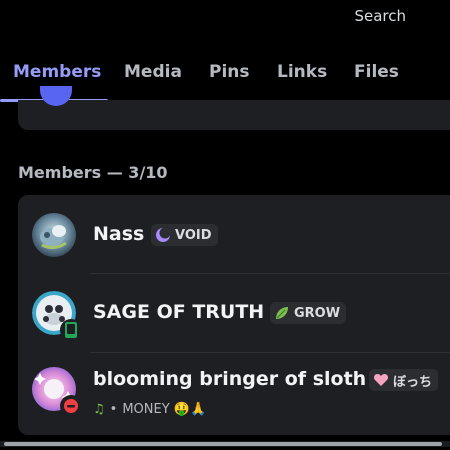 The width and height of the screenshot is (450, 450). Describe the element at coordinates (93, 172) in the screenshot. I see `members-section-title: Members — 3/10` at that location.